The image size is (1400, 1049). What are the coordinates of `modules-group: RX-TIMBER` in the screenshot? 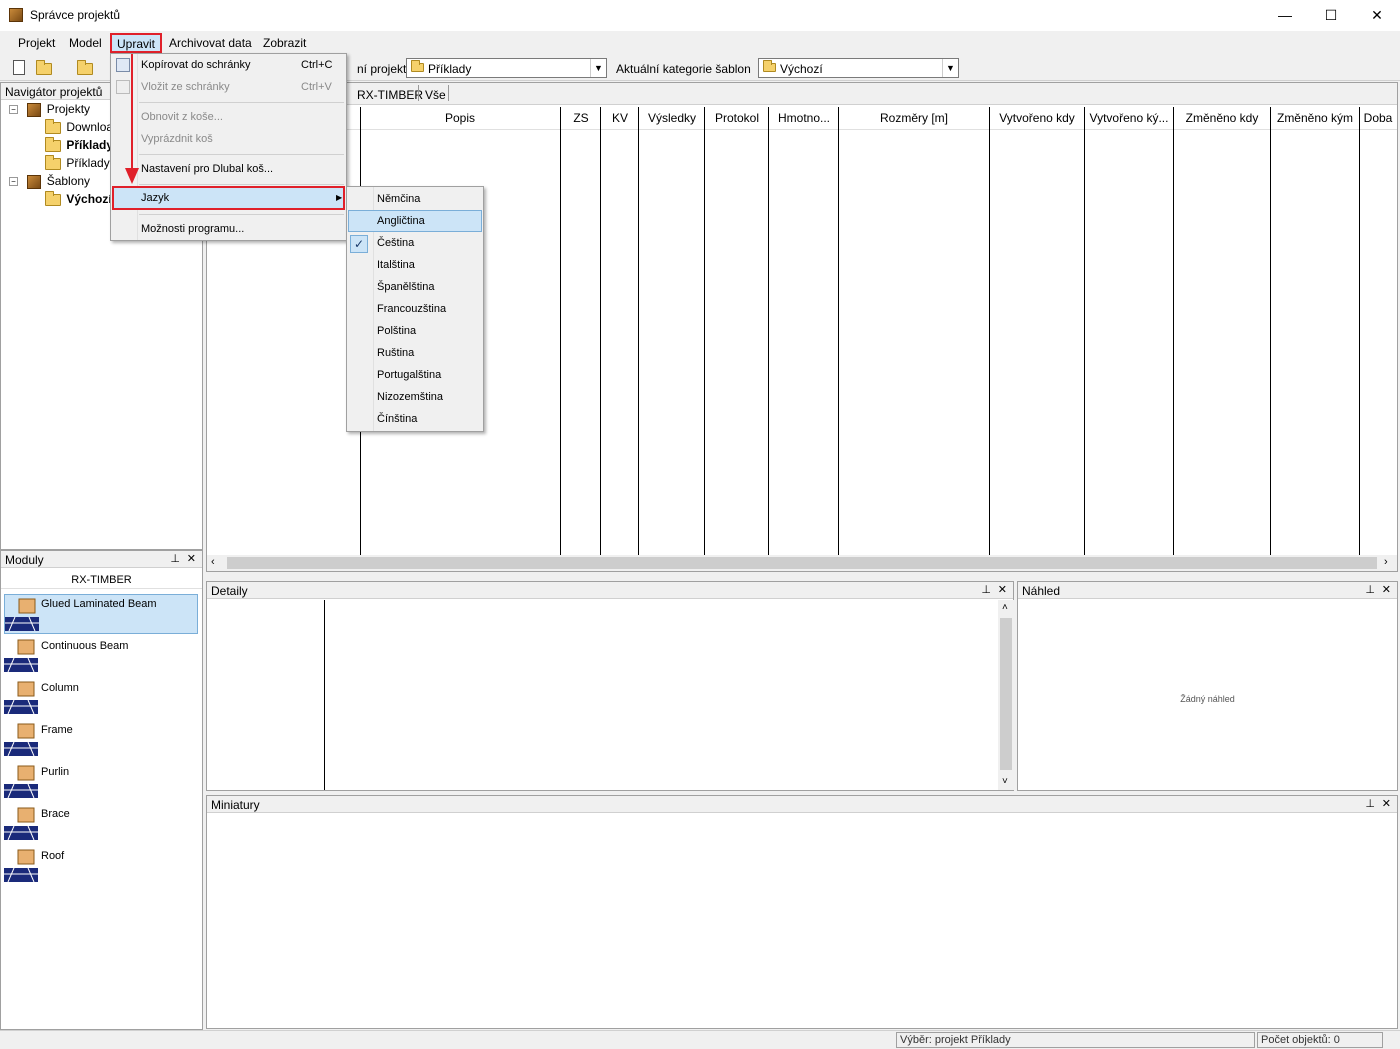 It's located at (101, 580).